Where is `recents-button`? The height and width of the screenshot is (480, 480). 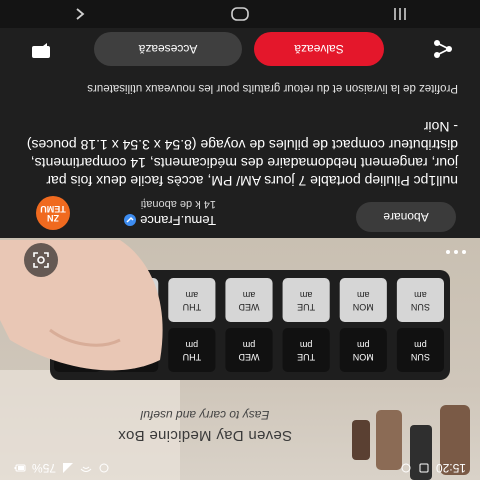 recents-button is located at coordinates (400, 14).